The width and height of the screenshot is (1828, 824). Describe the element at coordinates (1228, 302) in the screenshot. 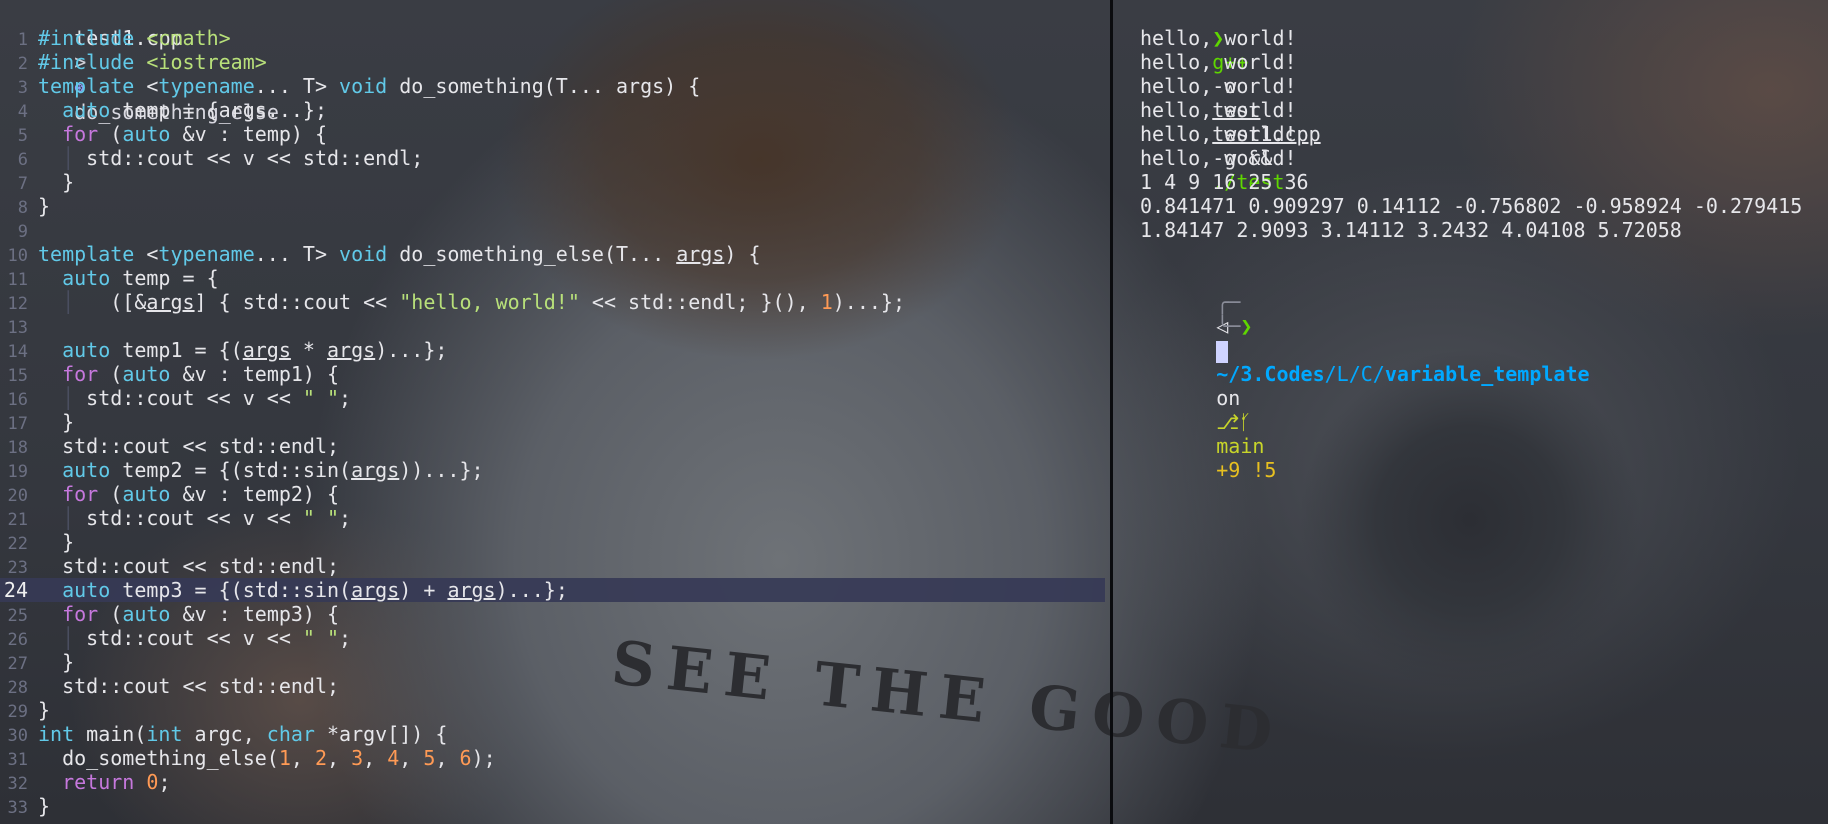

I see `prompt-corner-top: ╭─` at that location.